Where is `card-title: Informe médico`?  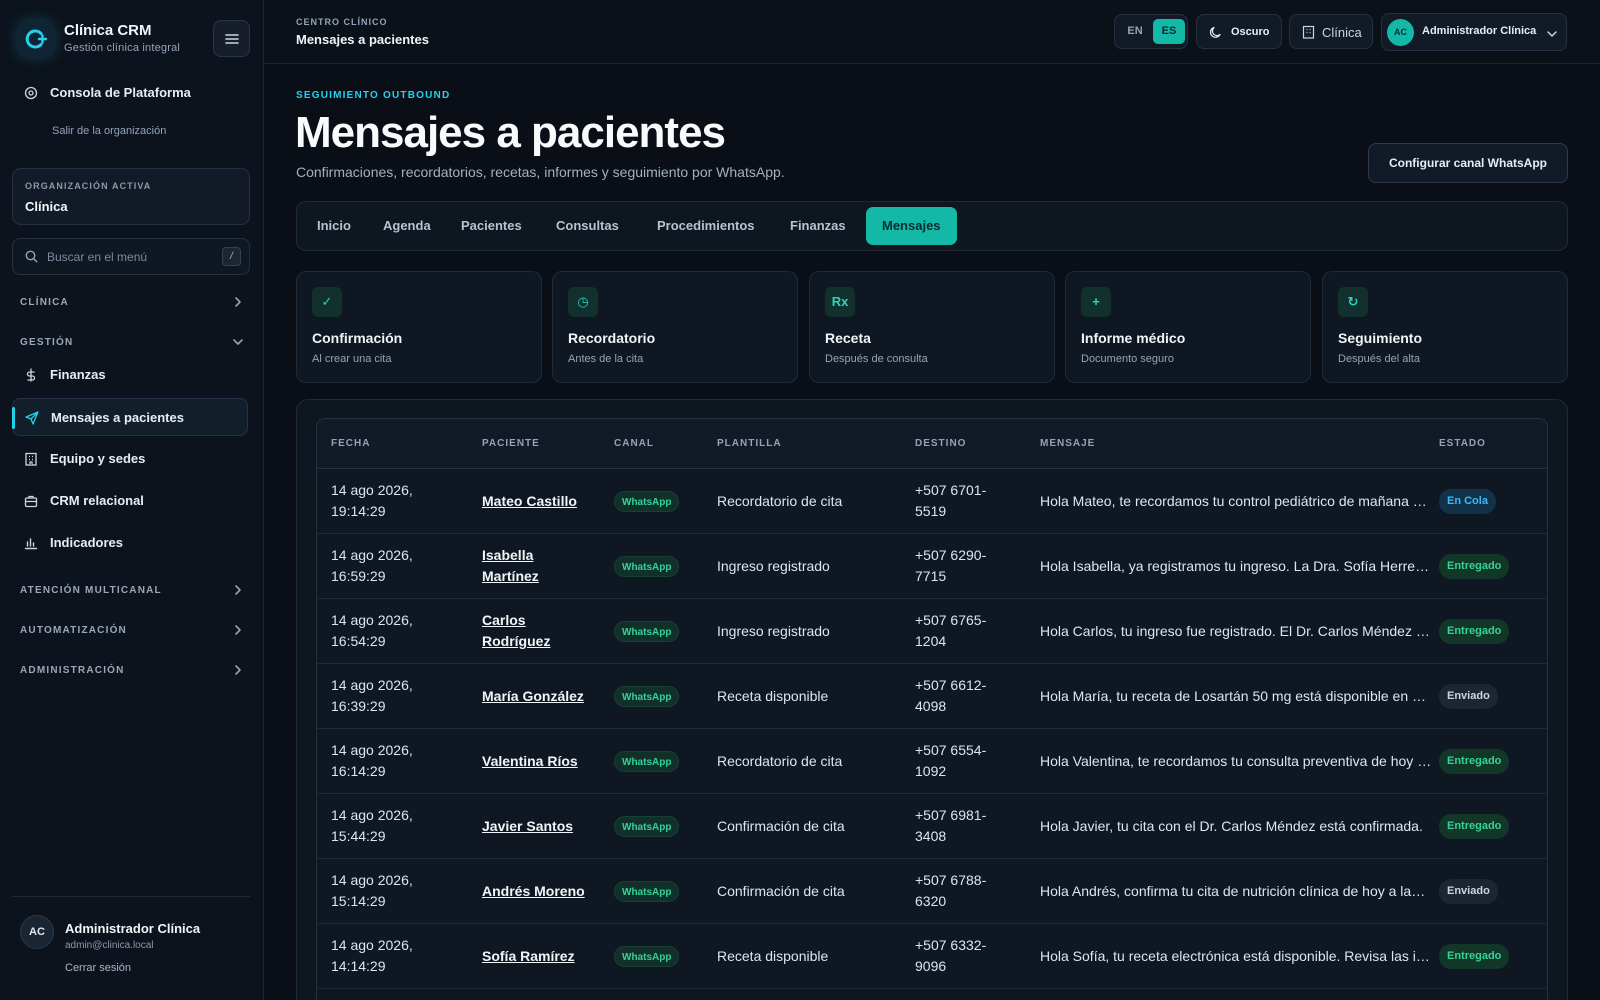 card-title: Informe médico is located at coordinates (1133, 338).